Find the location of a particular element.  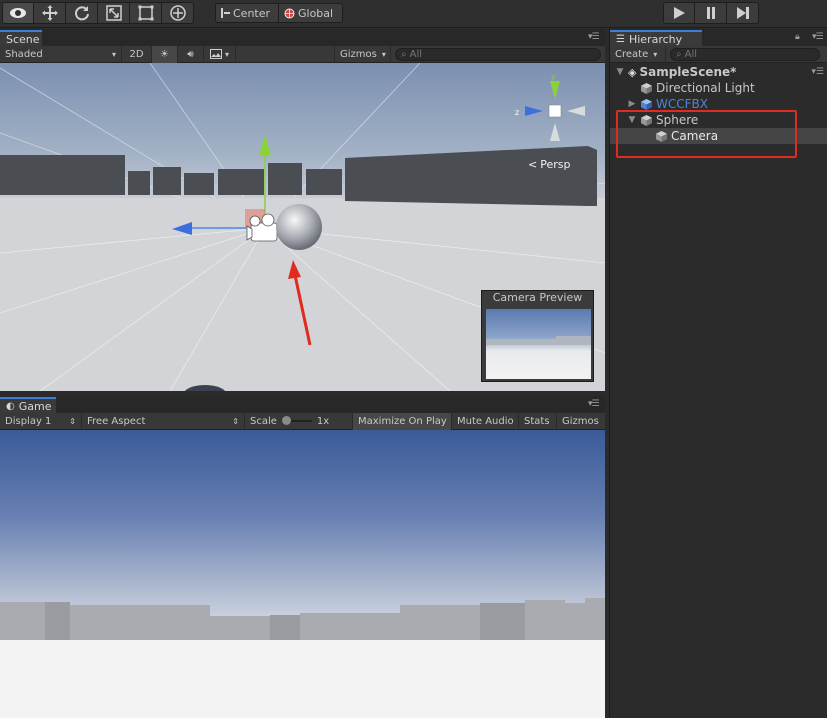

step-button is located at coordinates (743, 13).